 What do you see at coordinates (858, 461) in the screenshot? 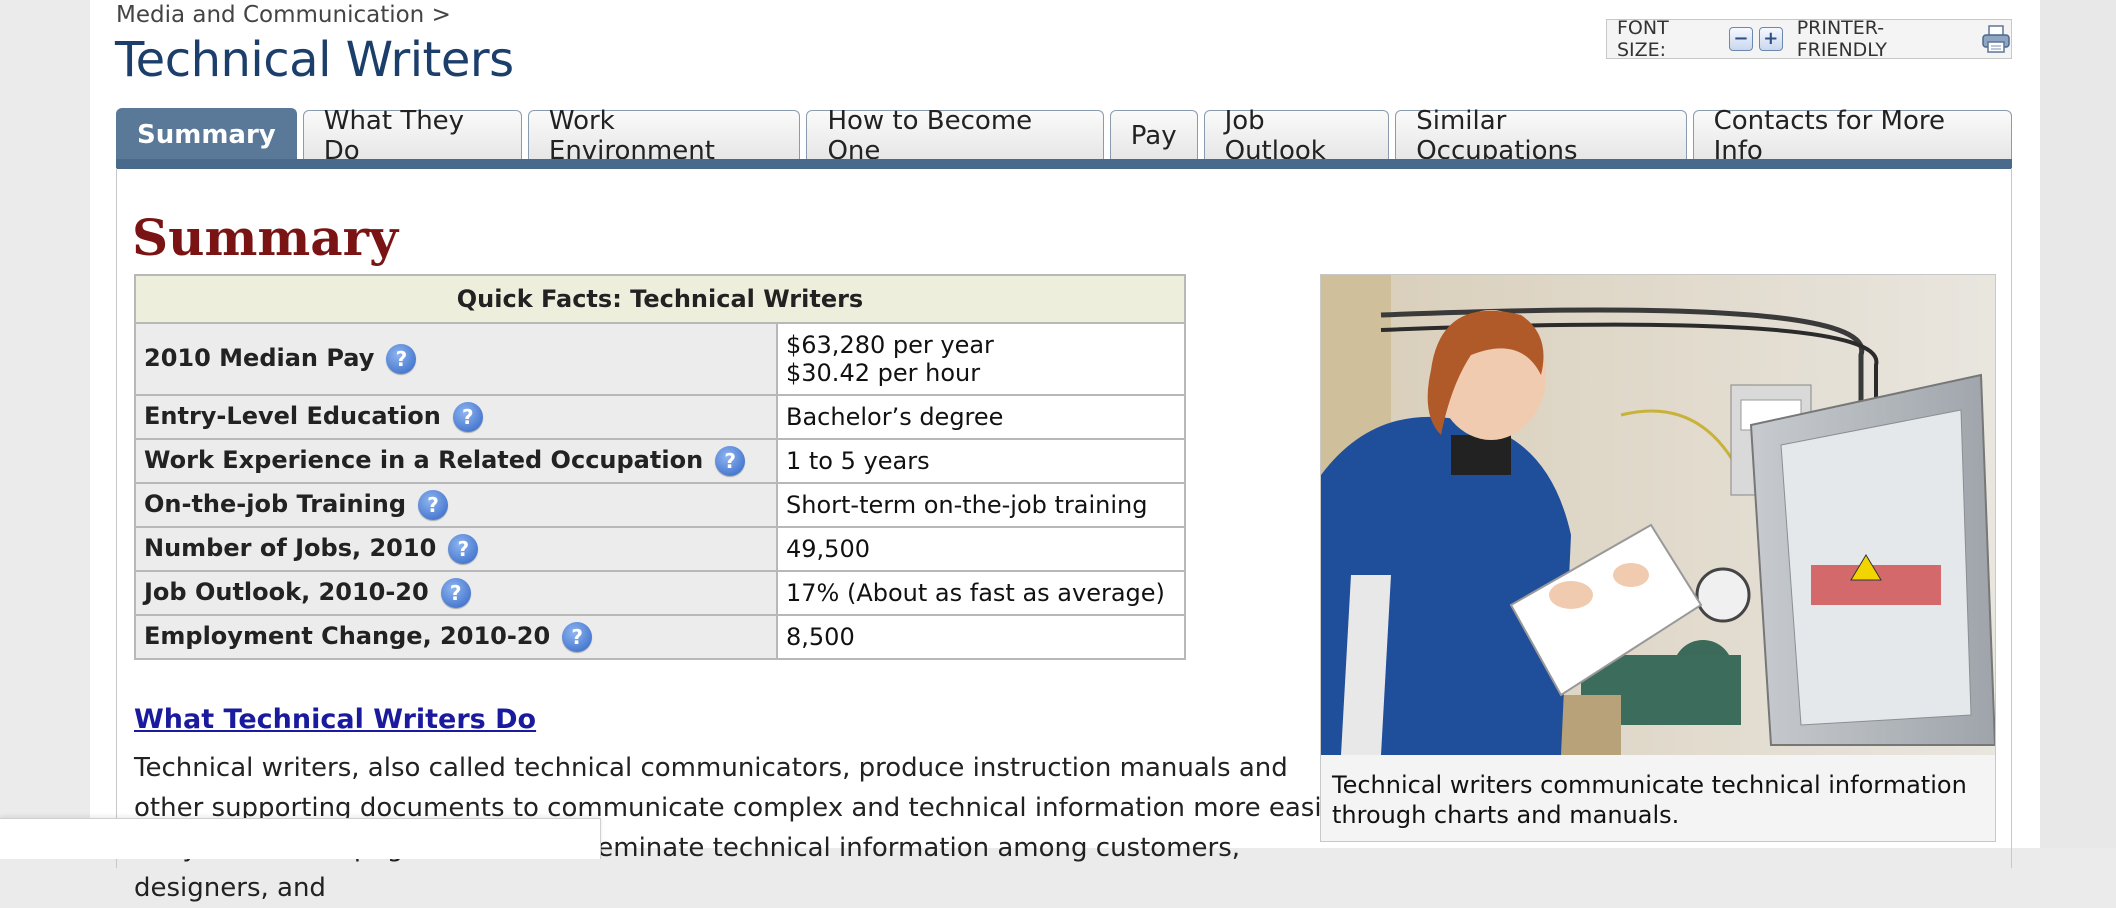
I see `fact-value: 1 to 5 years` at bounding box center [858, 461].